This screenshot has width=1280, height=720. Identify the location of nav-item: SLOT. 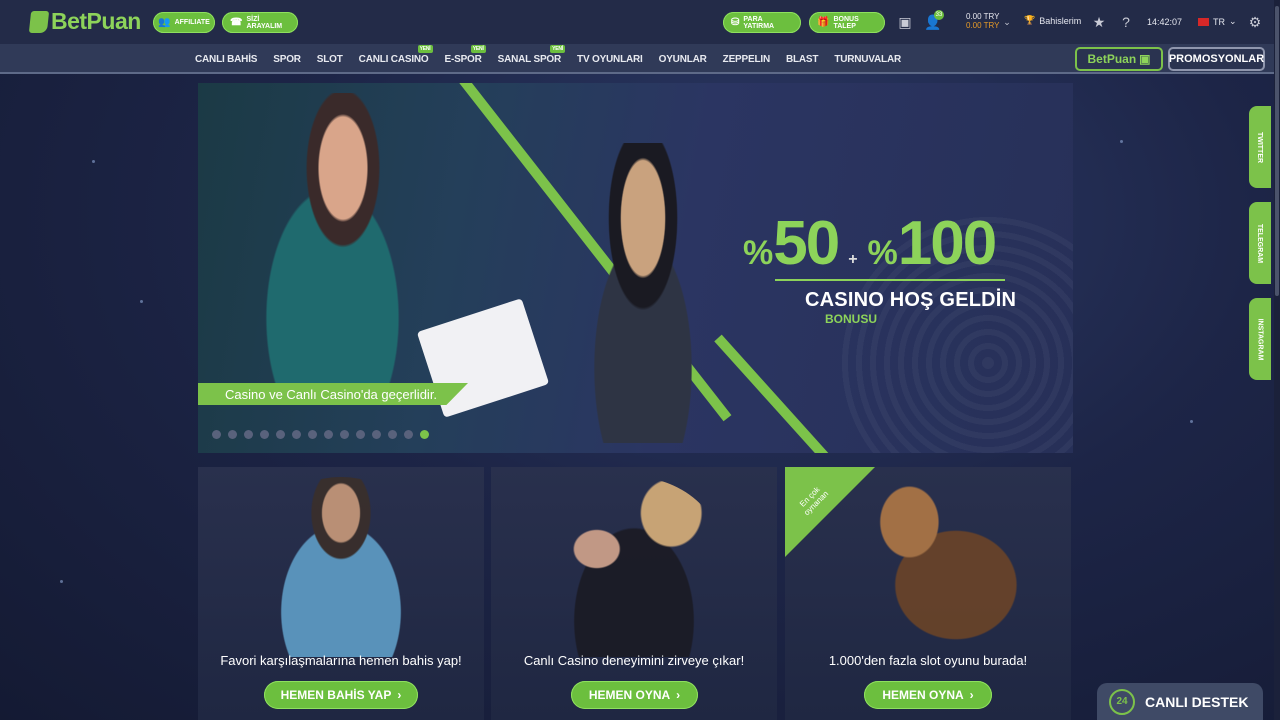
(330, 59).